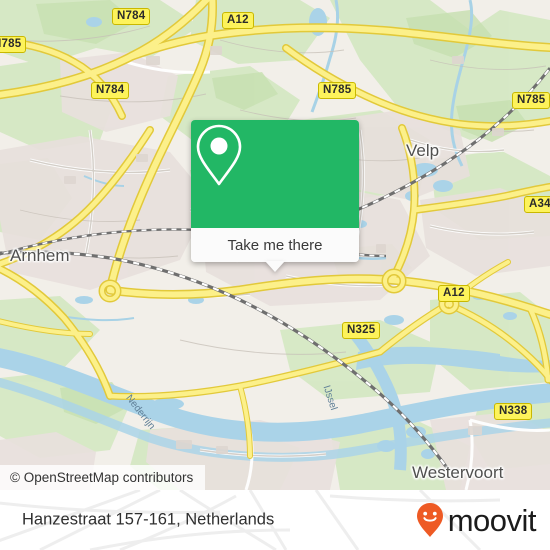 The width and height of the screenshot is (550, 550). What do you see at coordinates (458, 472) in the screenshot?
I see `place-label-westervoort: Westervoort` at bounding box center [458, 472].